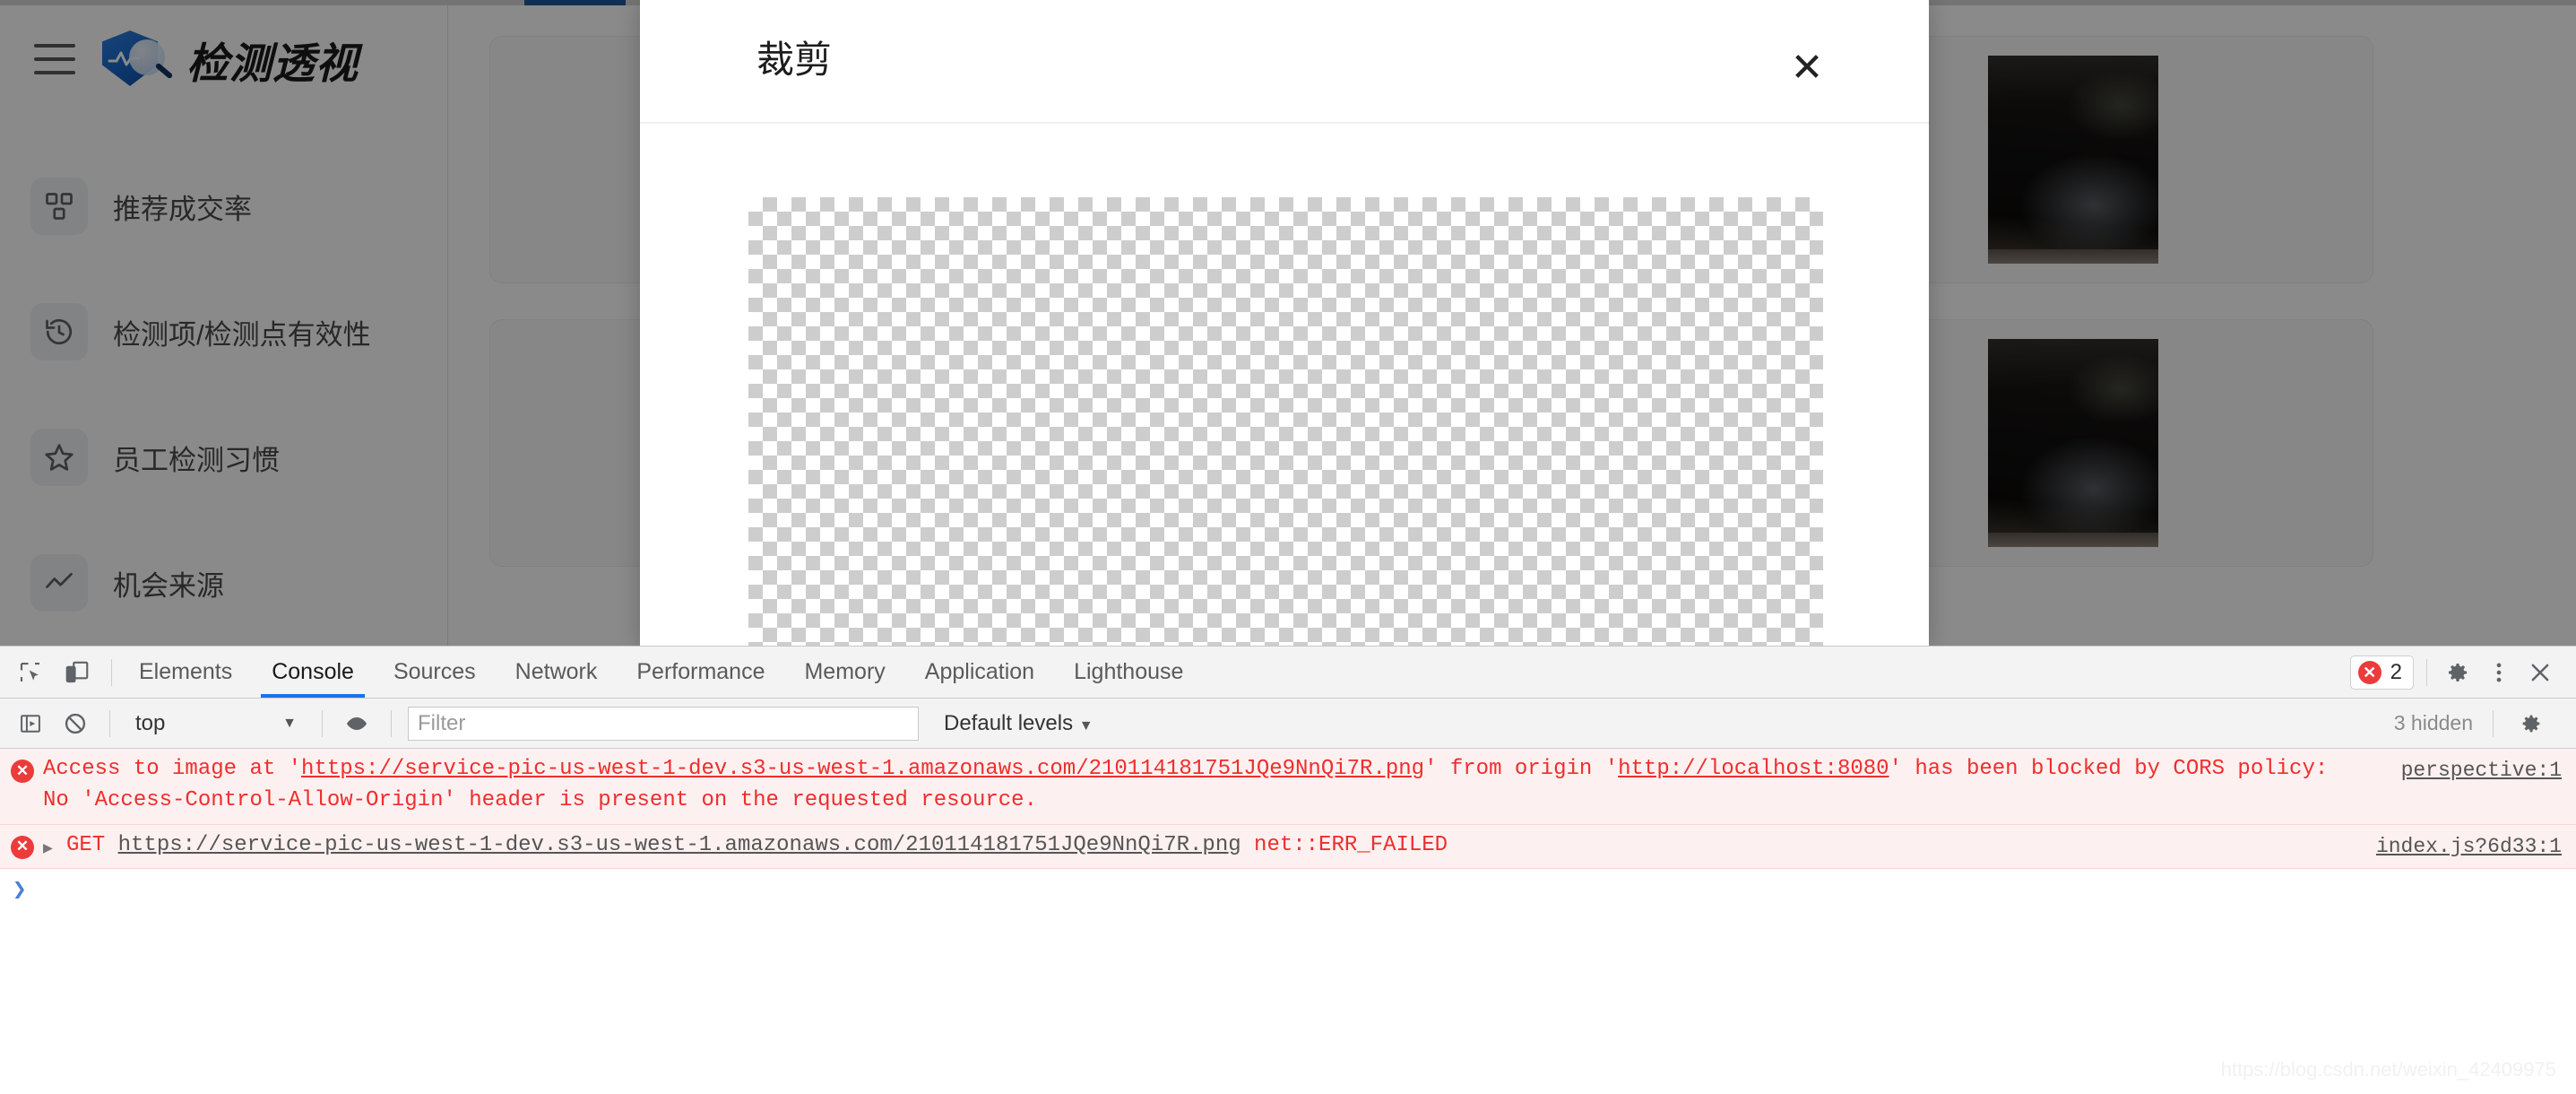 The width and height of the screenshot is (2576, 1094). I want to click on expand-triangle-icon: ▶, so click(52, 849).